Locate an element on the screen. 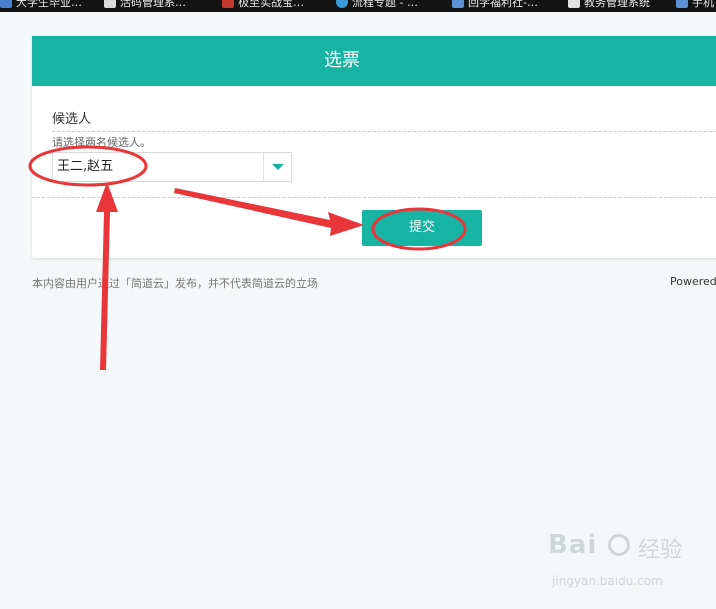  footer-divider is located at coordinates (374, 197).